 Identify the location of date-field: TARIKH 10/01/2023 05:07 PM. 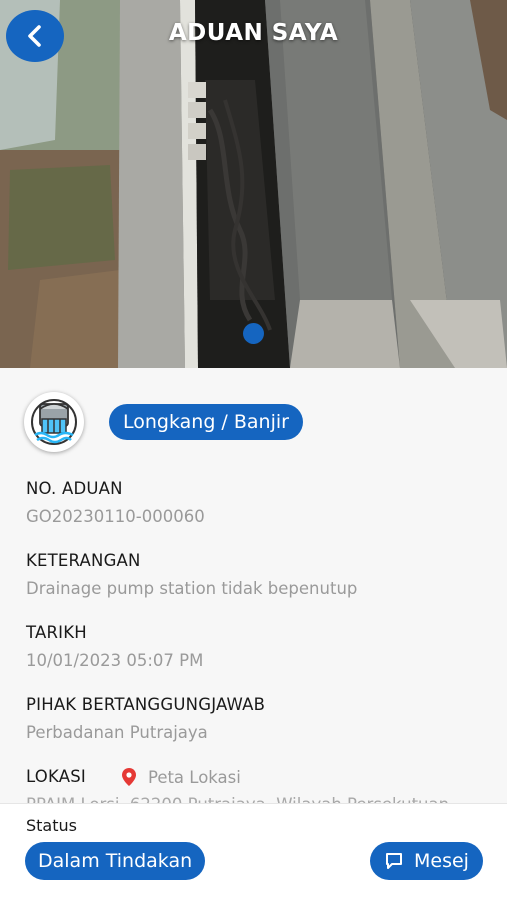
(256, 647).